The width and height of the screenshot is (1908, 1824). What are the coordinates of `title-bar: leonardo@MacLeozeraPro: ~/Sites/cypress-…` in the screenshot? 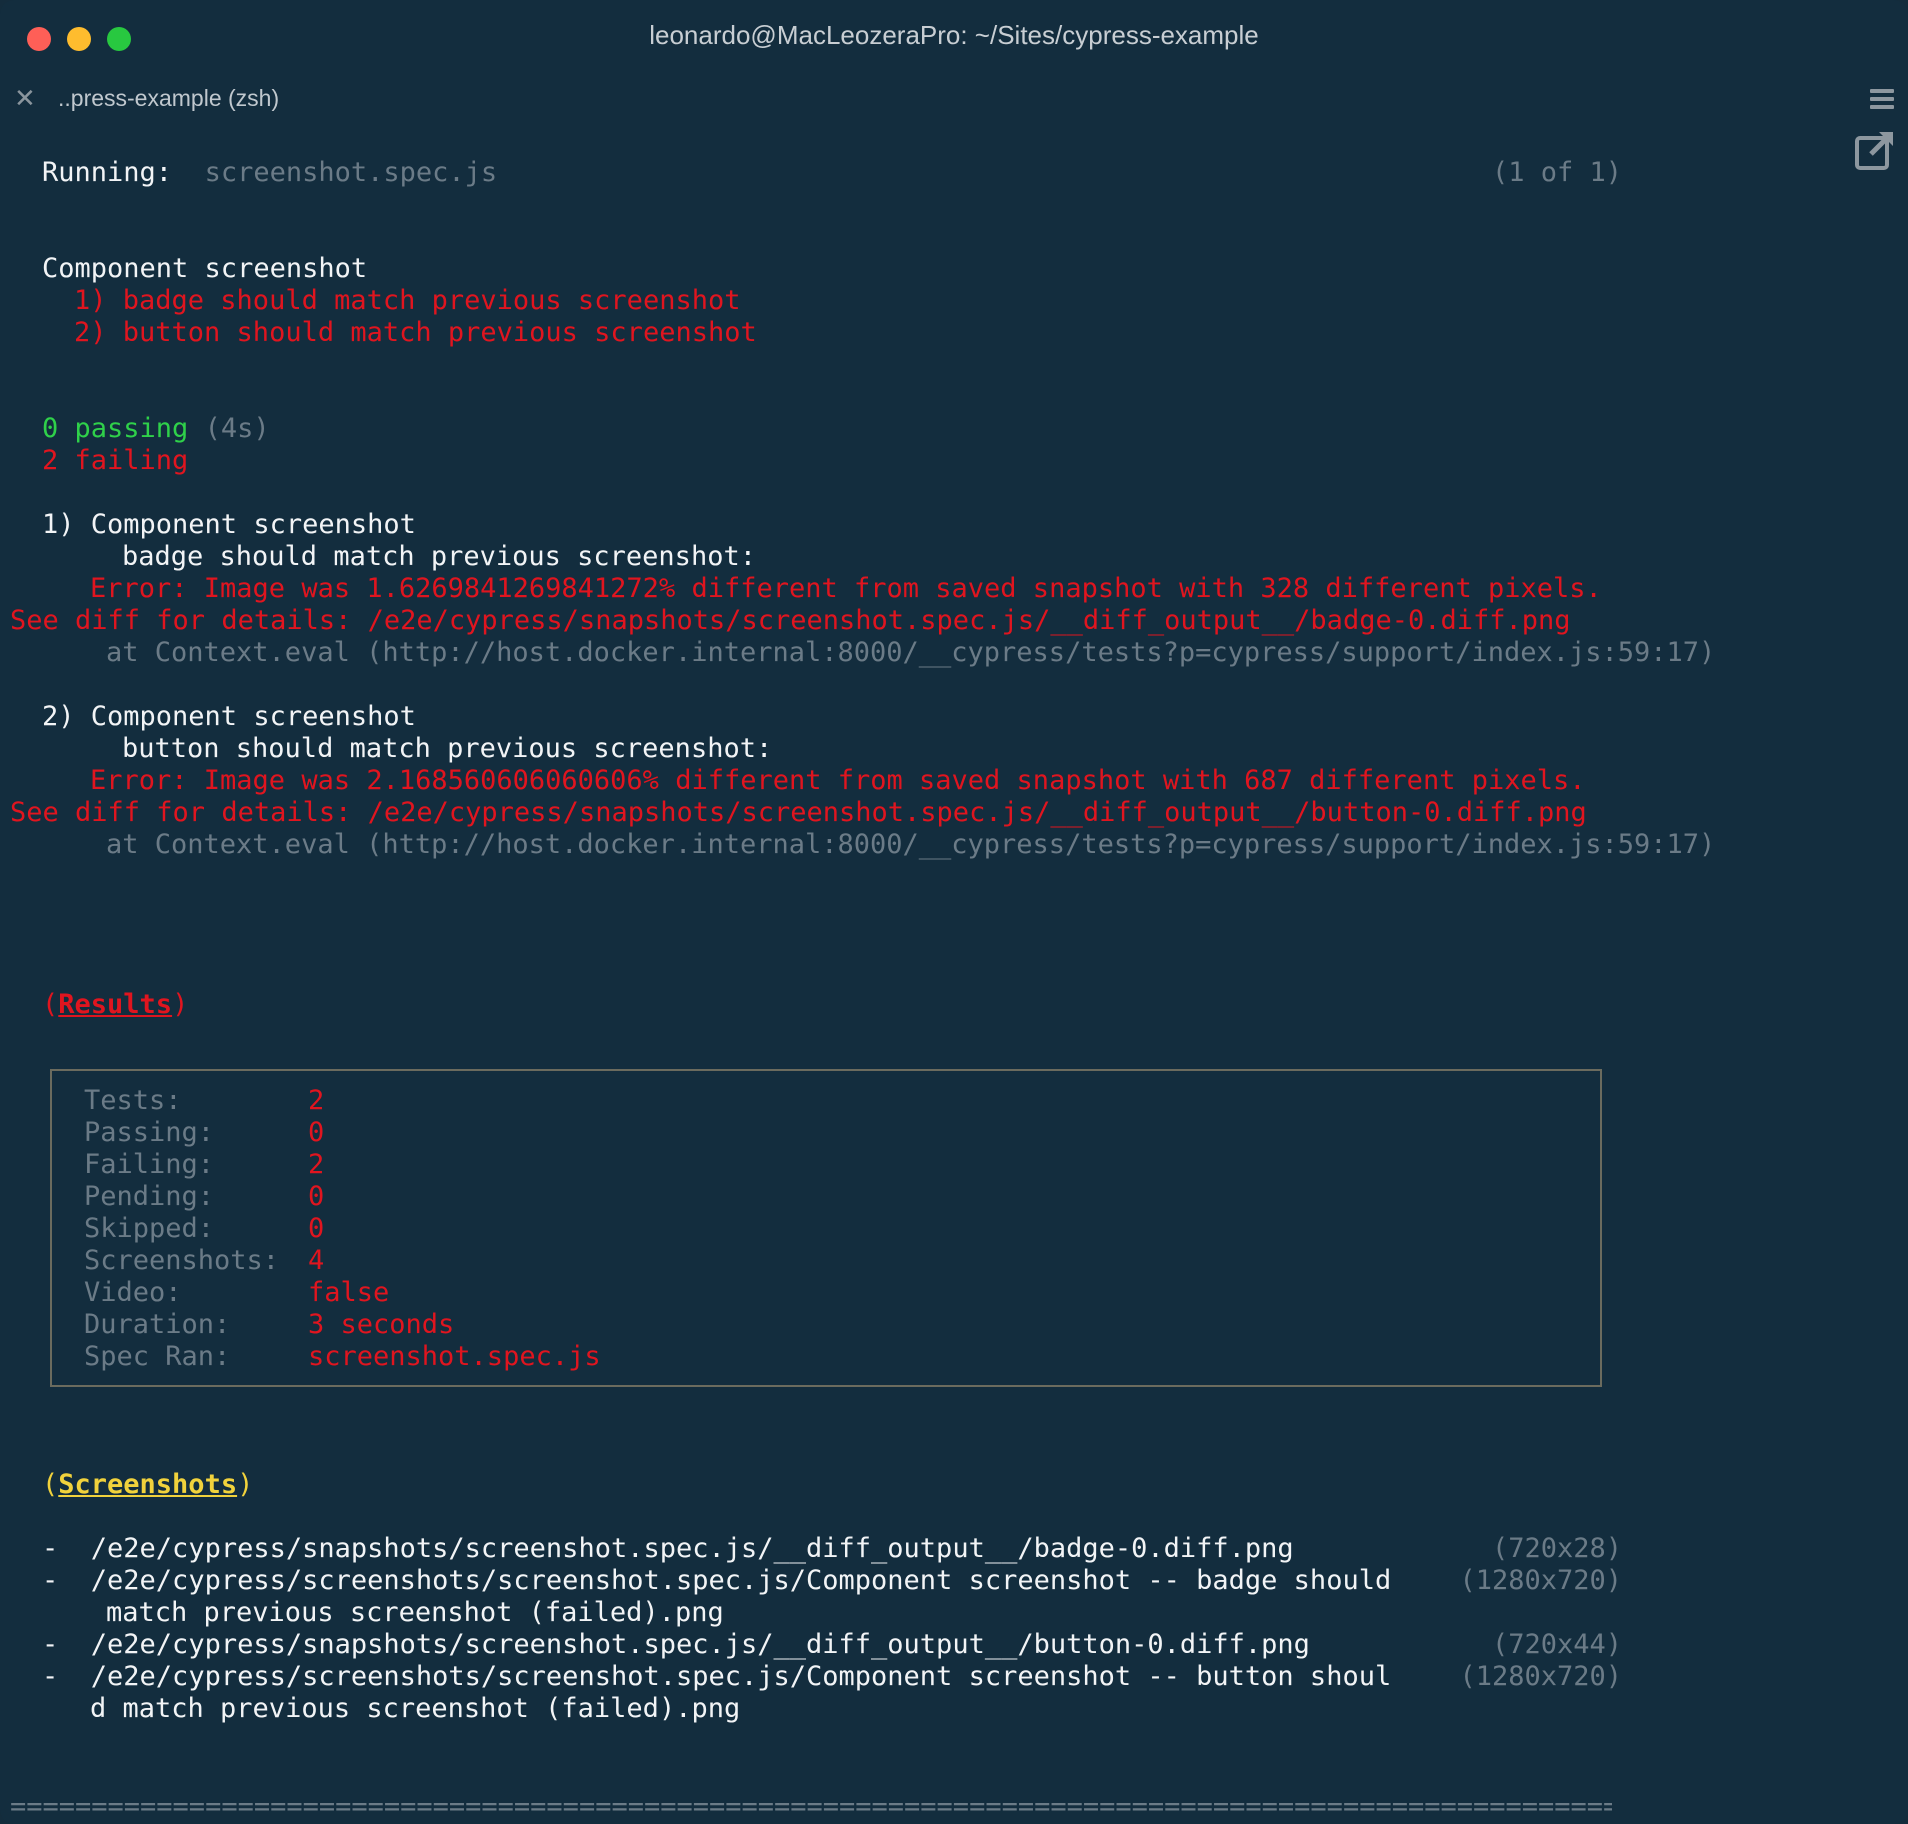 It's located at (954, 38).